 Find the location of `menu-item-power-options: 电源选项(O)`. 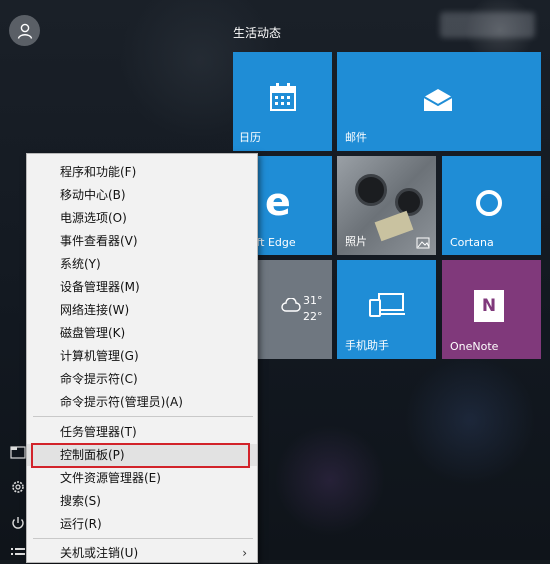

menu-item-power-options: 电源选项(O) is located at coordinates (142, 218).